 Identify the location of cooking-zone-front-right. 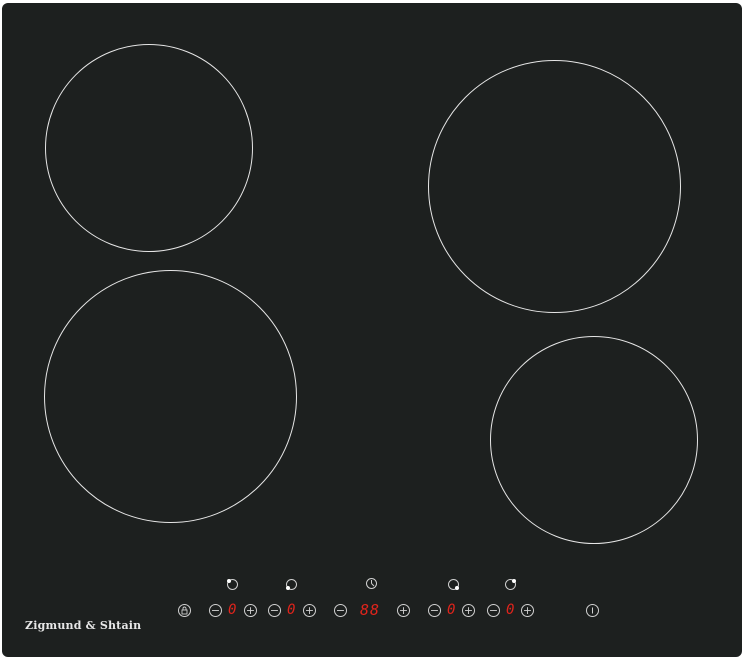
(594, 440).